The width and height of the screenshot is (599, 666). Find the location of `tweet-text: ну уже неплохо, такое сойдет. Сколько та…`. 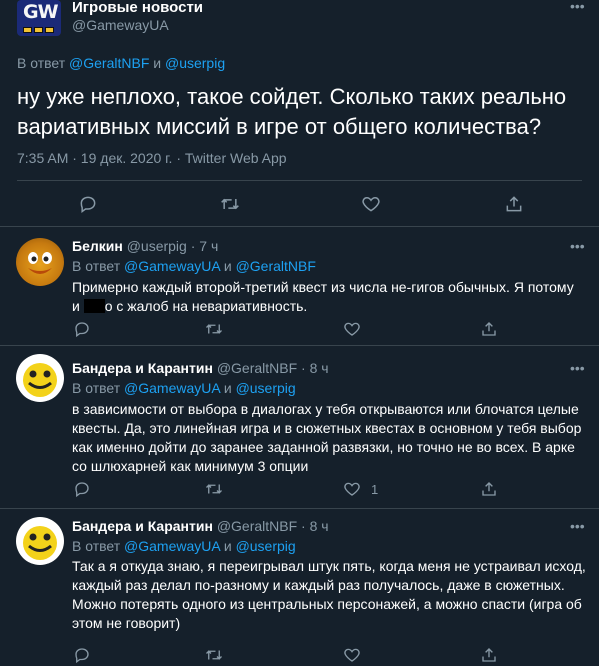

tweet-text: ну уже неплохо, такое сойдет. Сколько та… is located at coordinates (292, 111).